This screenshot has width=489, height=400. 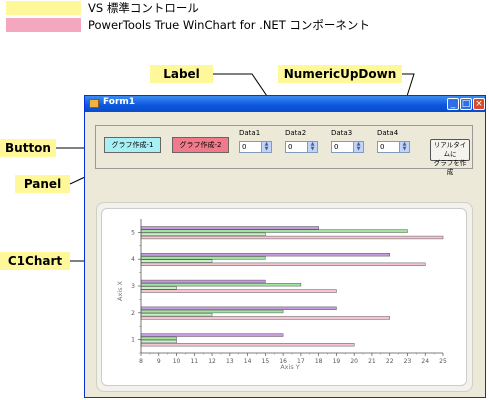 I want to click on data3-updown: 0 ▲ ▼, so click(x=347, y=147).